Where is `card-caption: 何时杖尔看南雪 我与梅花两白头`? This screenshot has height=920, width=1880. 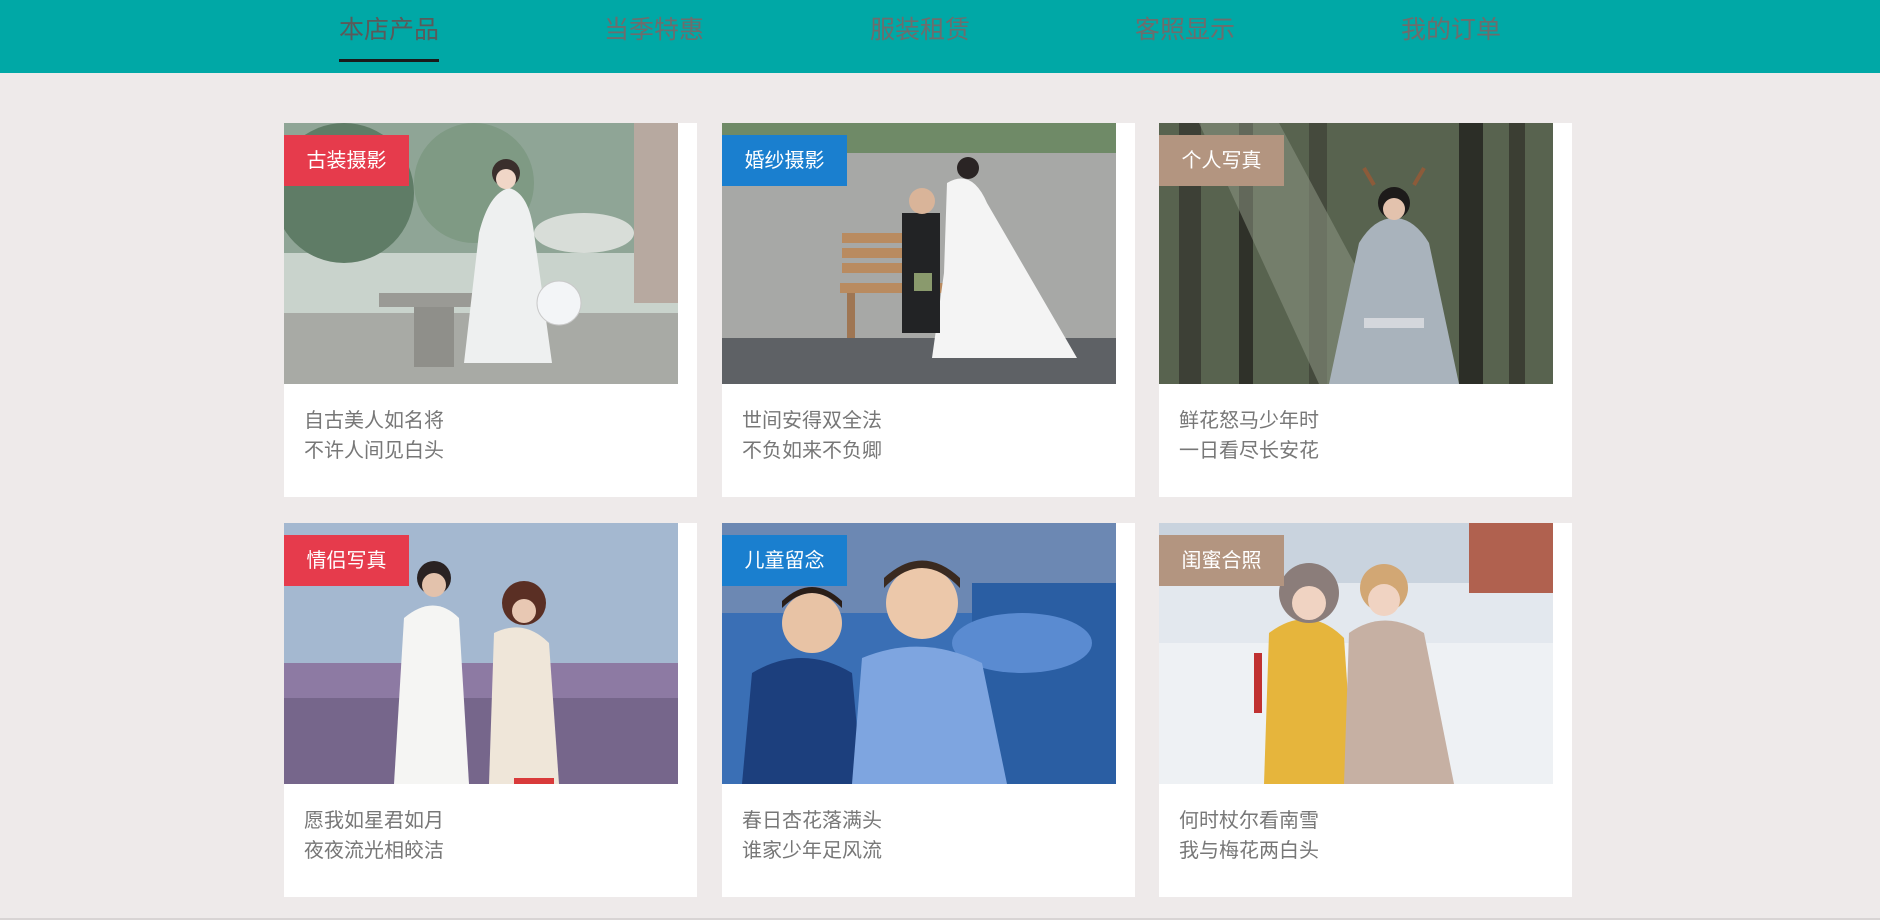
card-caption: 何时杖尔看南雪 我与梅花两白头 is located at coordinates (1249, 835).